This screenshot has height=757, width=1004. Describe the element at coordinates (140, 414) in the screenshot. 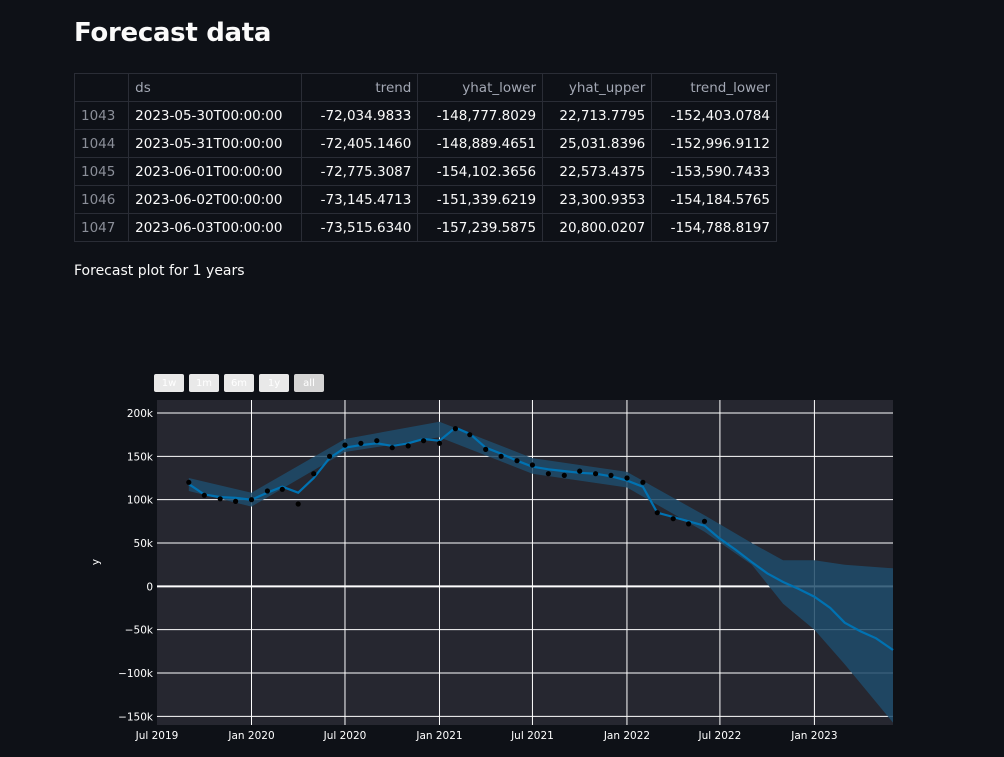

I see `y-tick-label: 200k` at that location.